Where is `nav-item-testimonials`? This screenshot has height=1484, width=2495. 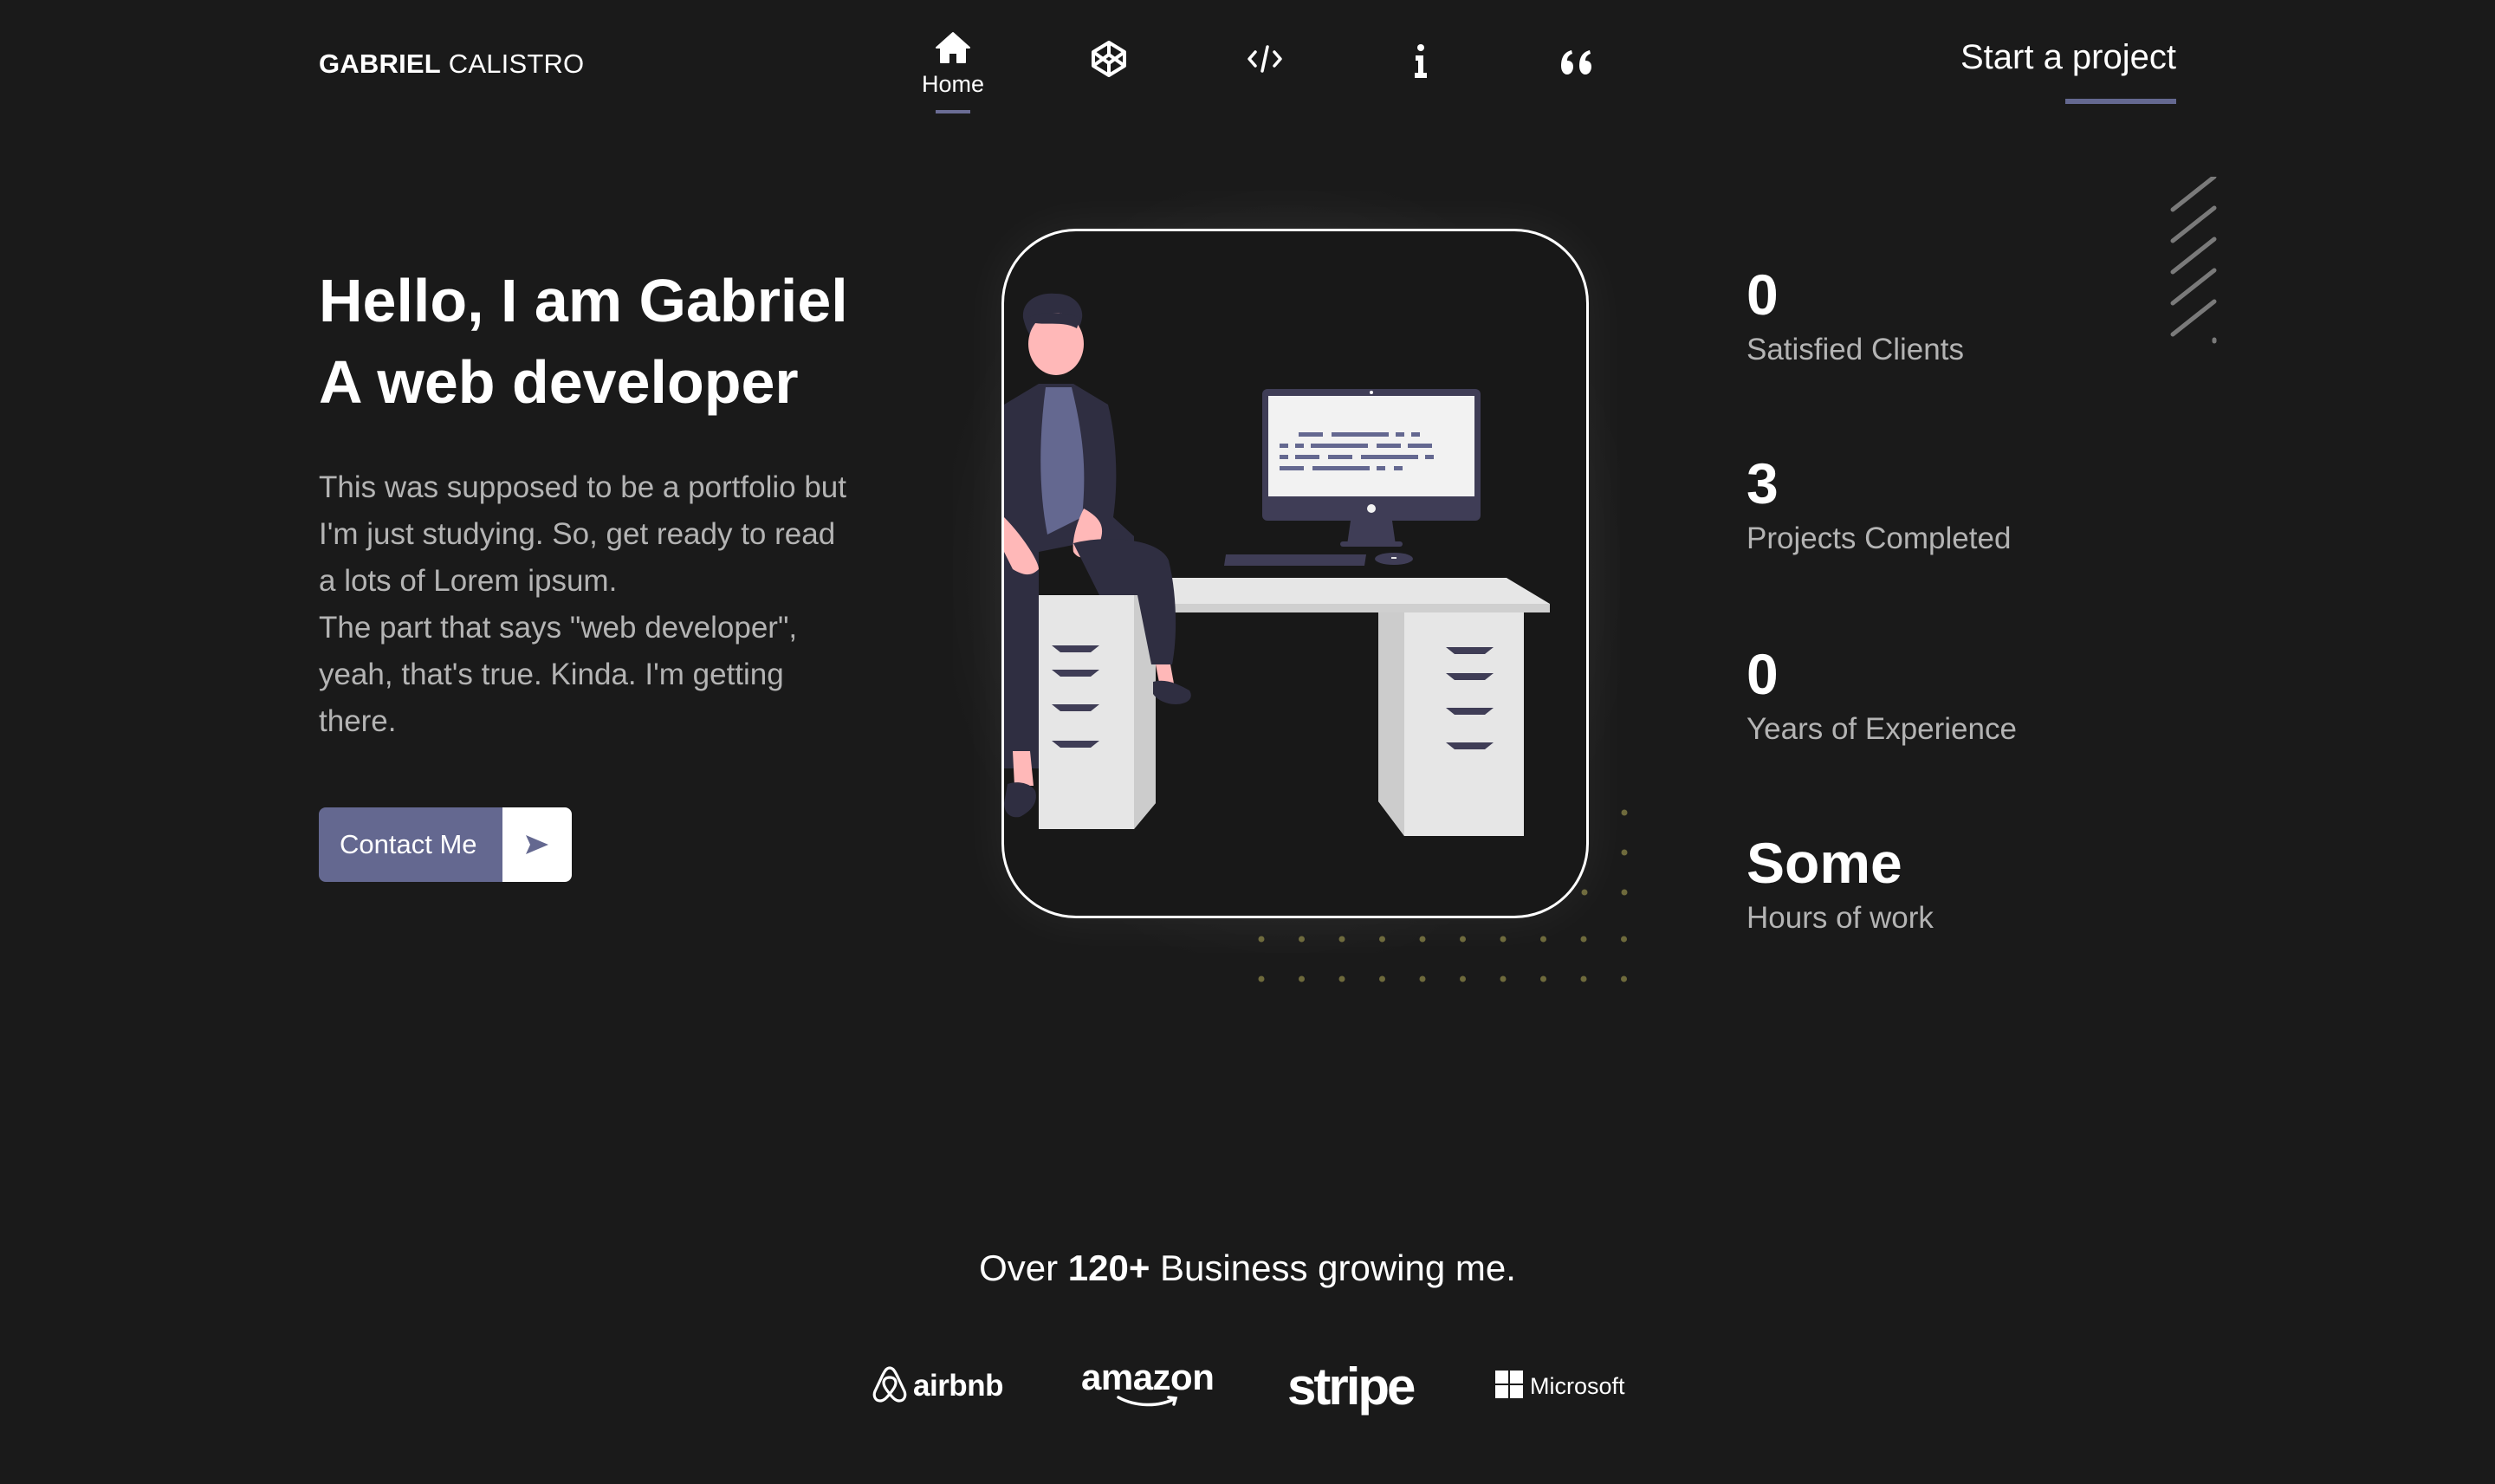 nav-item-testimonials is located at coordinates (1577, 62).